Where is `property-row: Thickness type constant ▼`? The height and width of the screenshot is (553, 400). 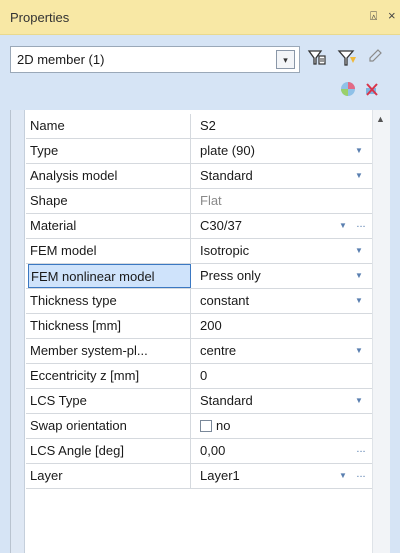 property-row: Thickness type constant ▼ is located at coordinates (199, 301).